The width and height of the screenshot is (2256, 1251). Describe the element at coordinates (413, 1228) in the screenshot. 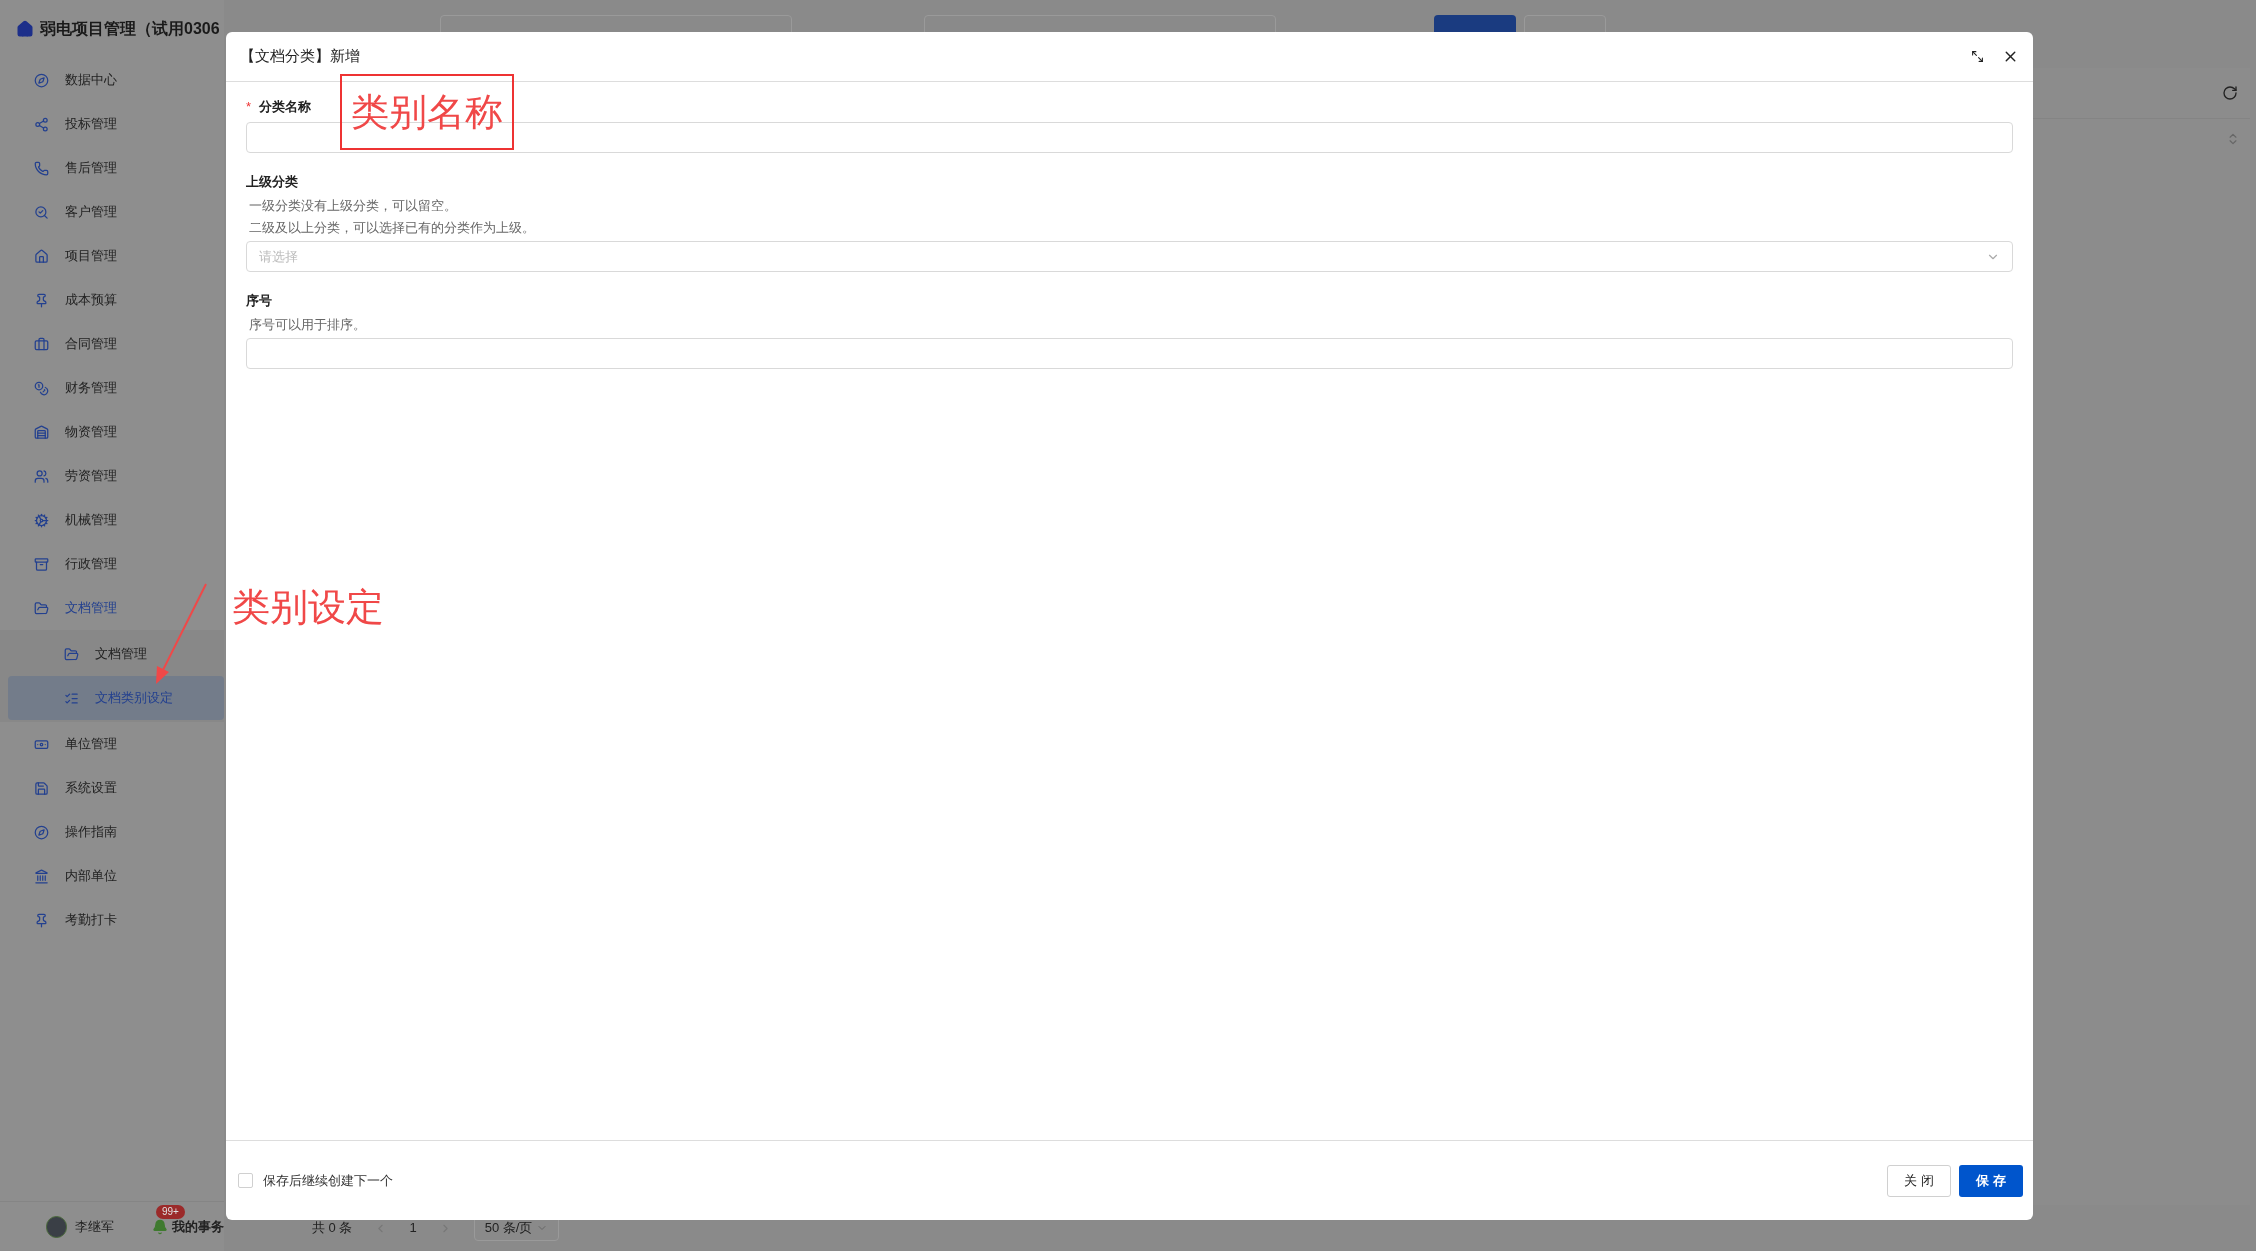

I see `page-number: 1` at that location.